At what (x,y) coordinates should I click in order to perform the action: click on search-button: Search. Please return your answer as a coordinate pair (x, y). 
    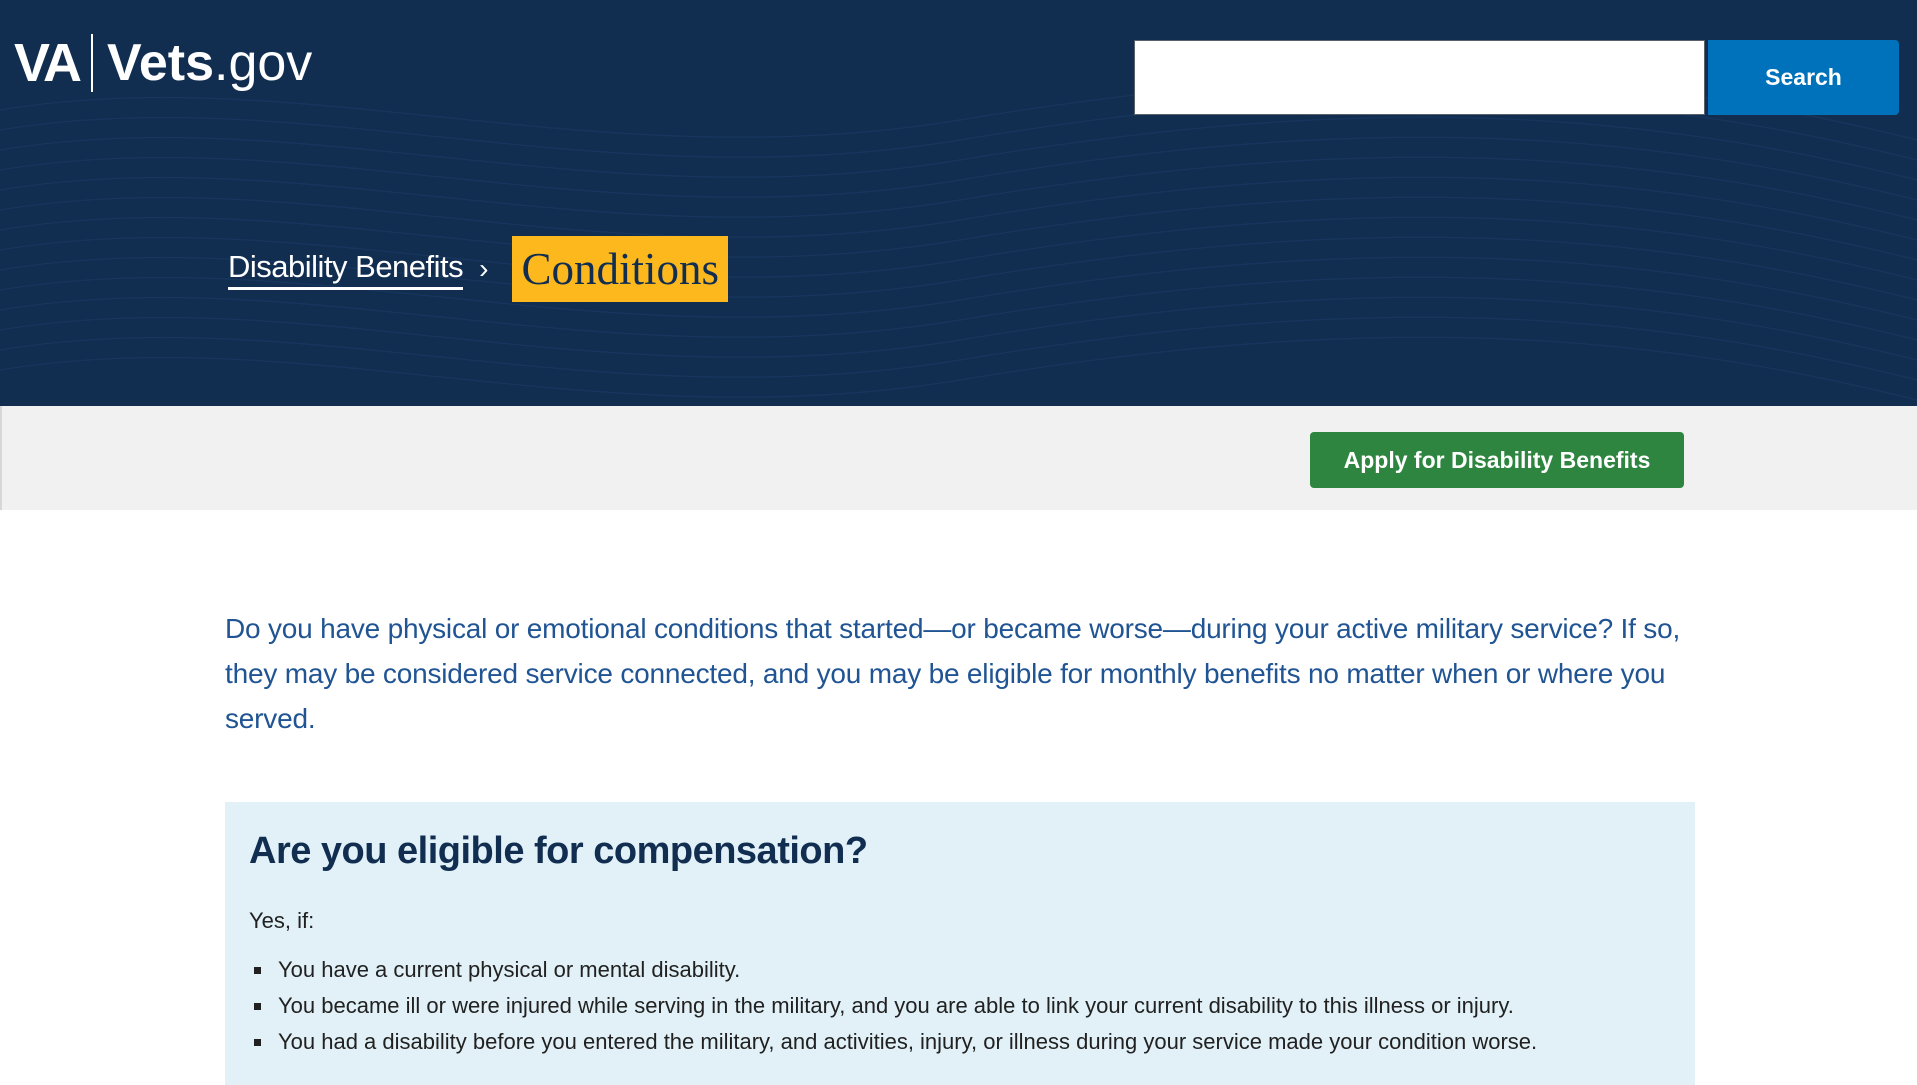
    Looking at the image, I should click on (1803, 77).